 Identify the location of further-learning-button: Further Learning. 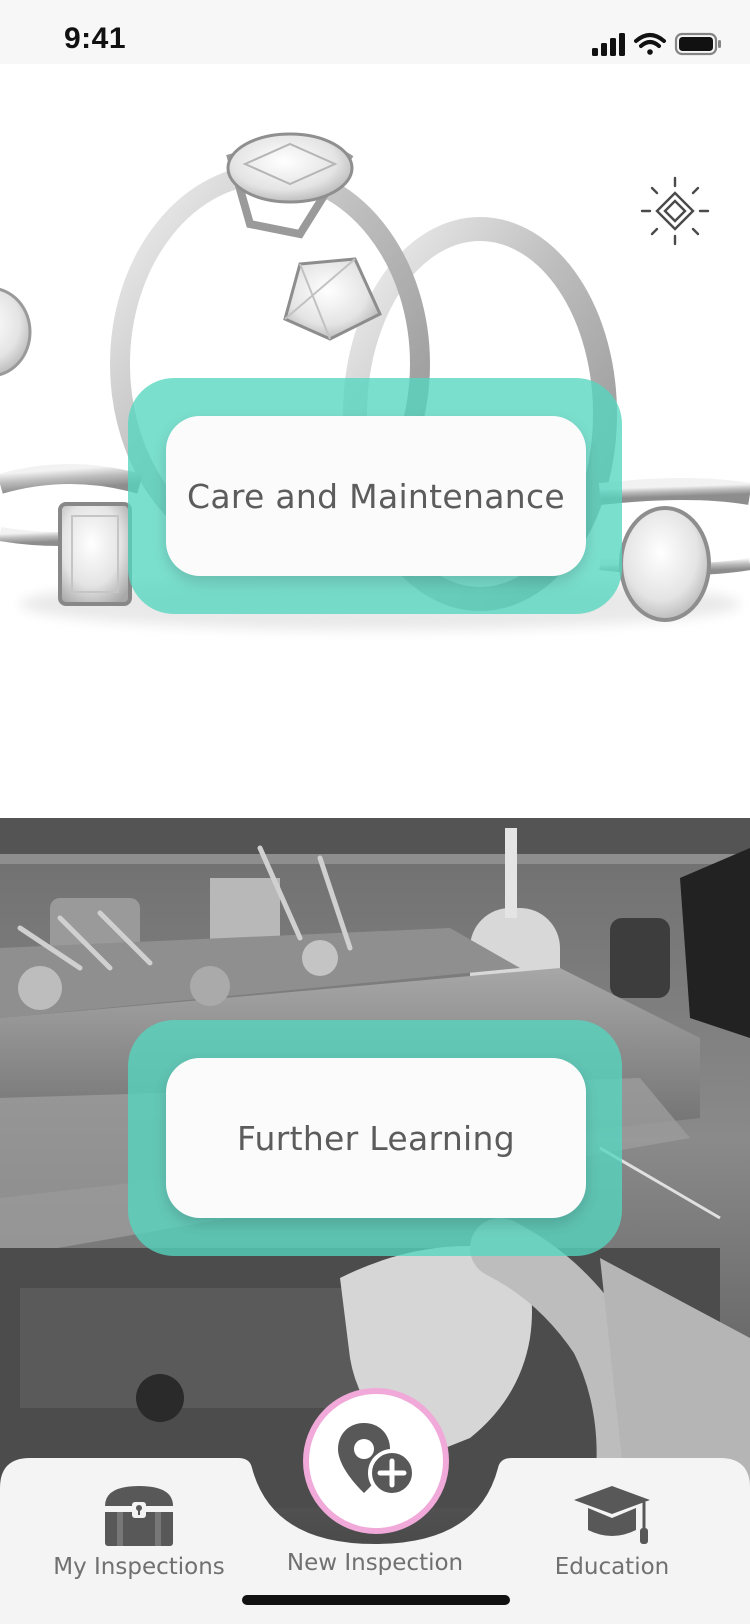
(376, 1138).